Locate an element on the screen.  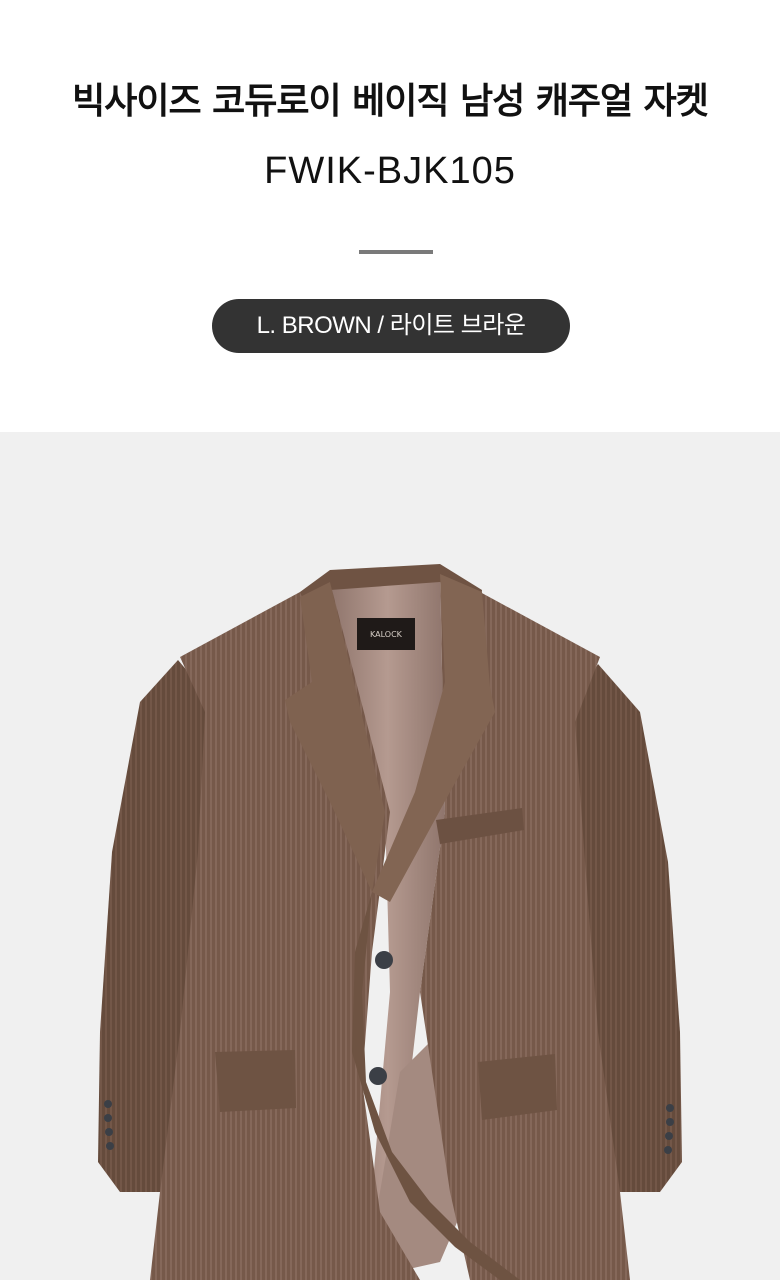
front-button-top is located at coordinates (384, 960).